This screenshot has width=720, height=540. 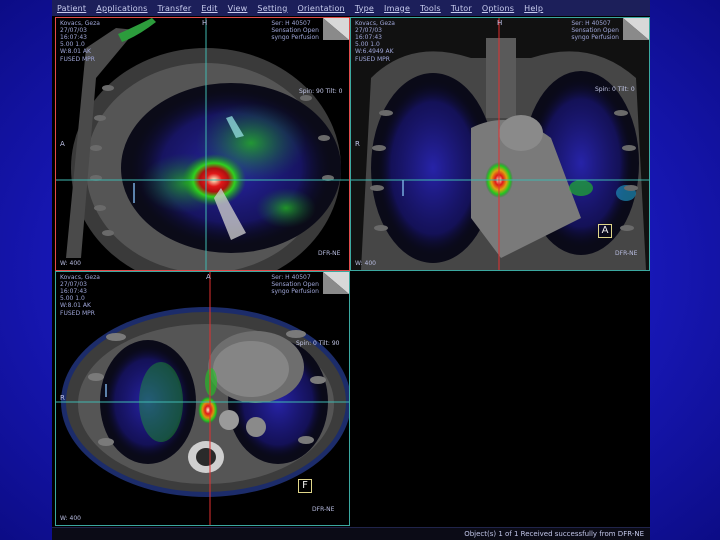 What do you see at coordinates (71, 8) in the screenshot?
I see `menu-patient: Patient` at bounding box center [71, 8].